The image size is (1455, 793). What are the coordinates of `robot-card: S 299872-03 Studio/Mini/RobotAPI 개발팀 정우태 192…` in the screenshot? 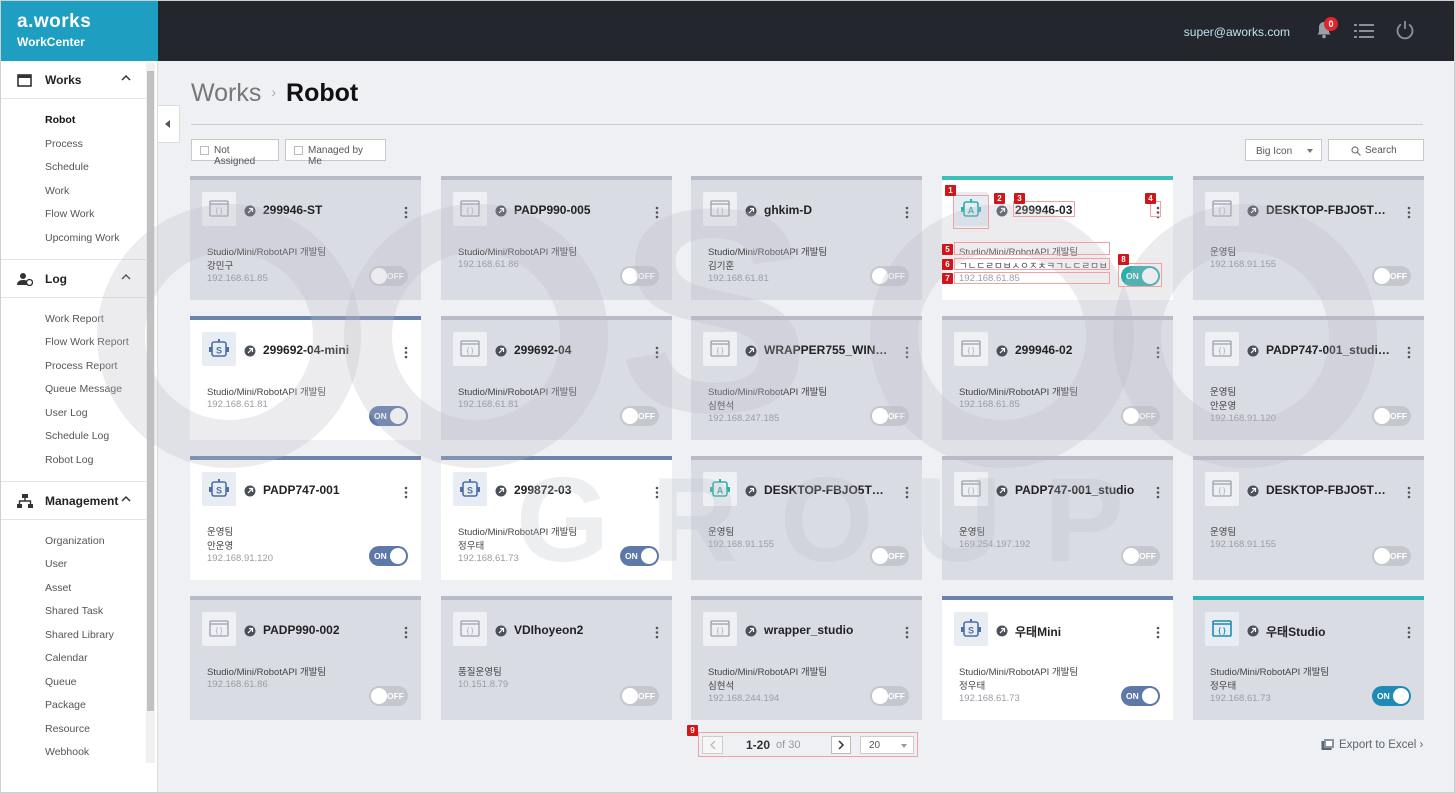 It's located at (556, 518).